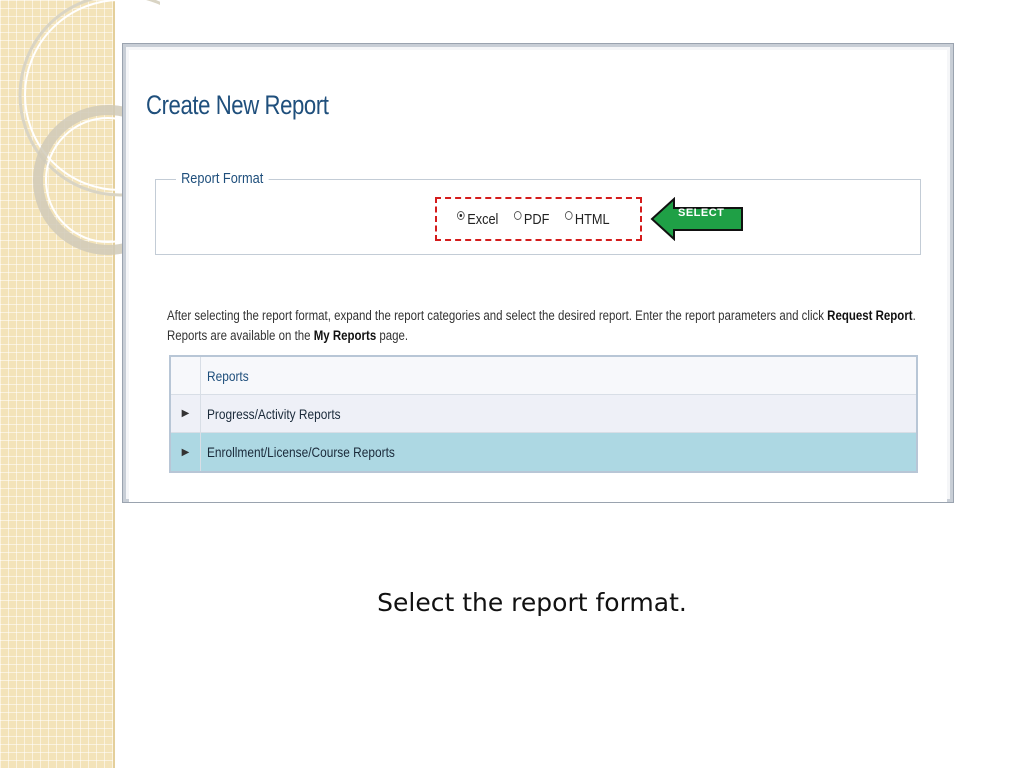 This screenshot has width=1024, height=768. What do you see at coordinates (532, 602) in the screenshot?
I see `slide-caption: Select the report format.` at bounding box center [532, 602].